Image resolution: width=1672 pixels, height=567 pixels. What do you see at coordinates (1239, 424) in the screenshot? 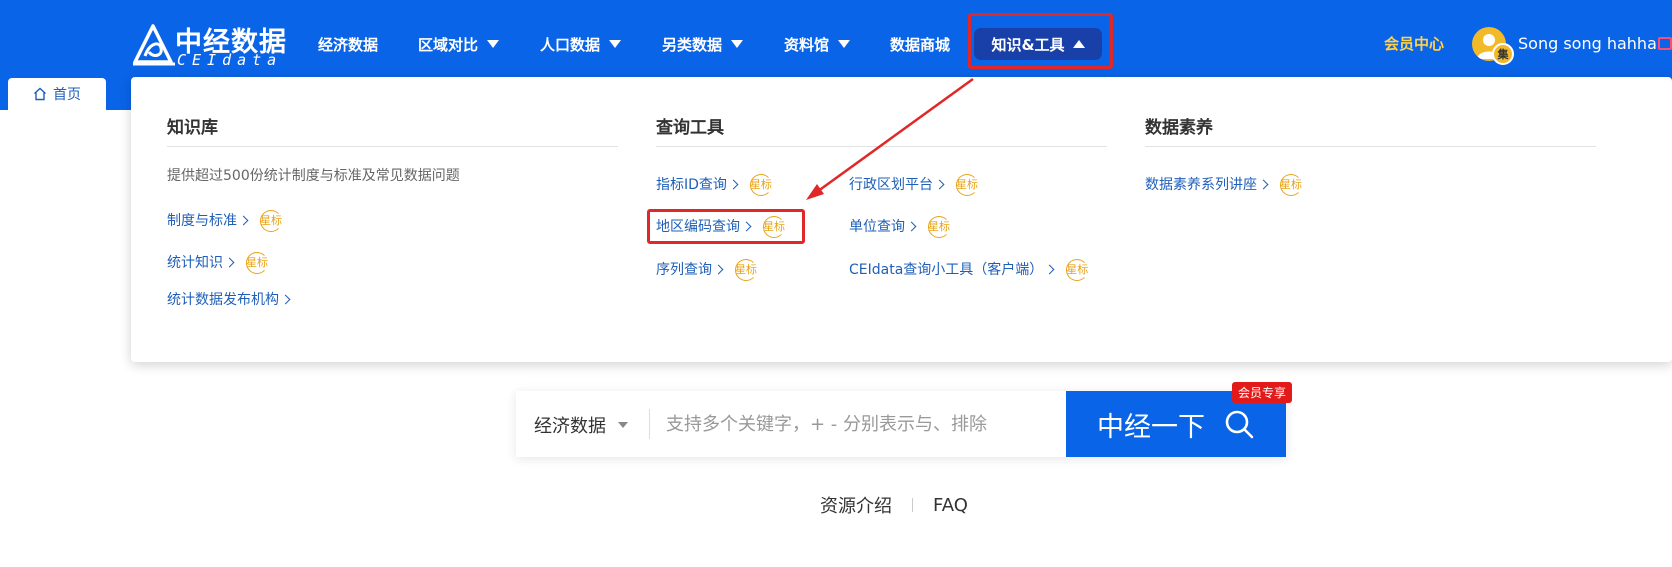
I see `search-icon` at bounding box center [1239, 424].